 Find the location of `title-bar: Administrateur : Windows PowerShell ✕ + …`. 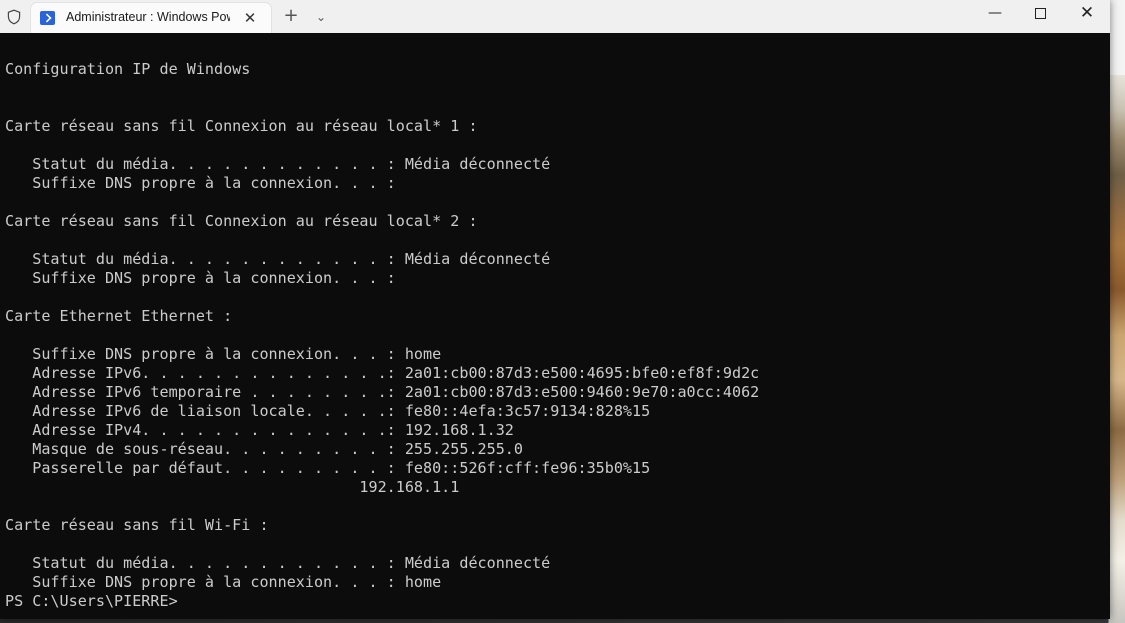

title-bar: Administrateur : Windows PowerShell ✕ + … is located at coordinates (555, 16).